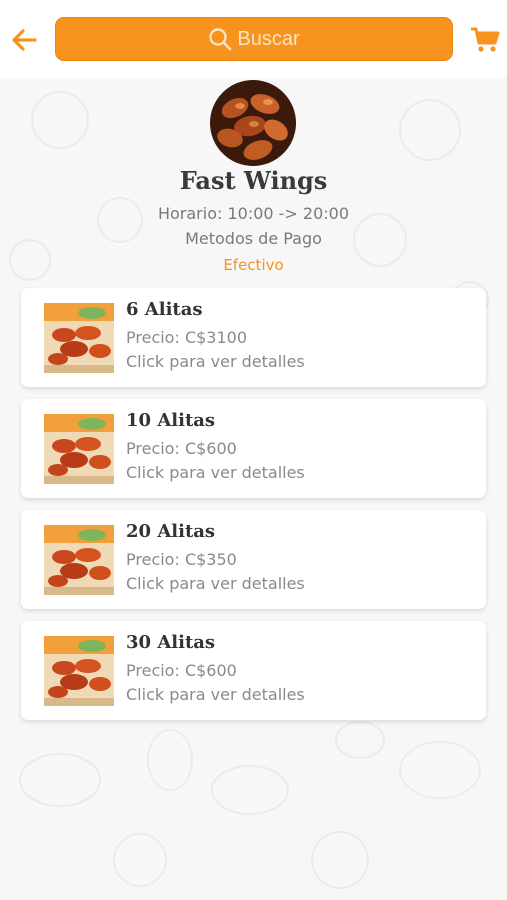  What do you see at coordinates (187, 337) in the screenshot?
I see `product-price: Precio: C$3100` at bounding box center [187, 337].